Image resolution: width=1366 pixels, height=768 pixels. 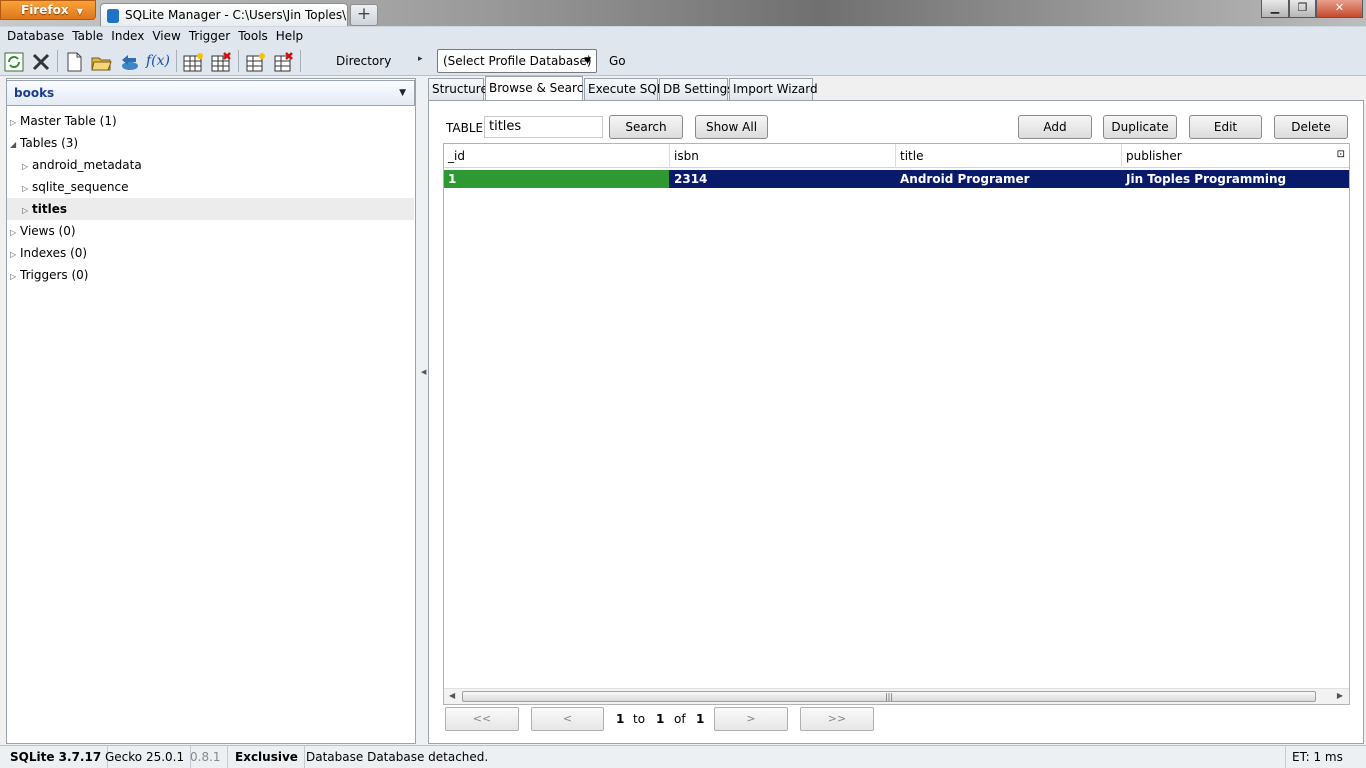 I want to click on create-index-icon, so click(x=255, y=62).